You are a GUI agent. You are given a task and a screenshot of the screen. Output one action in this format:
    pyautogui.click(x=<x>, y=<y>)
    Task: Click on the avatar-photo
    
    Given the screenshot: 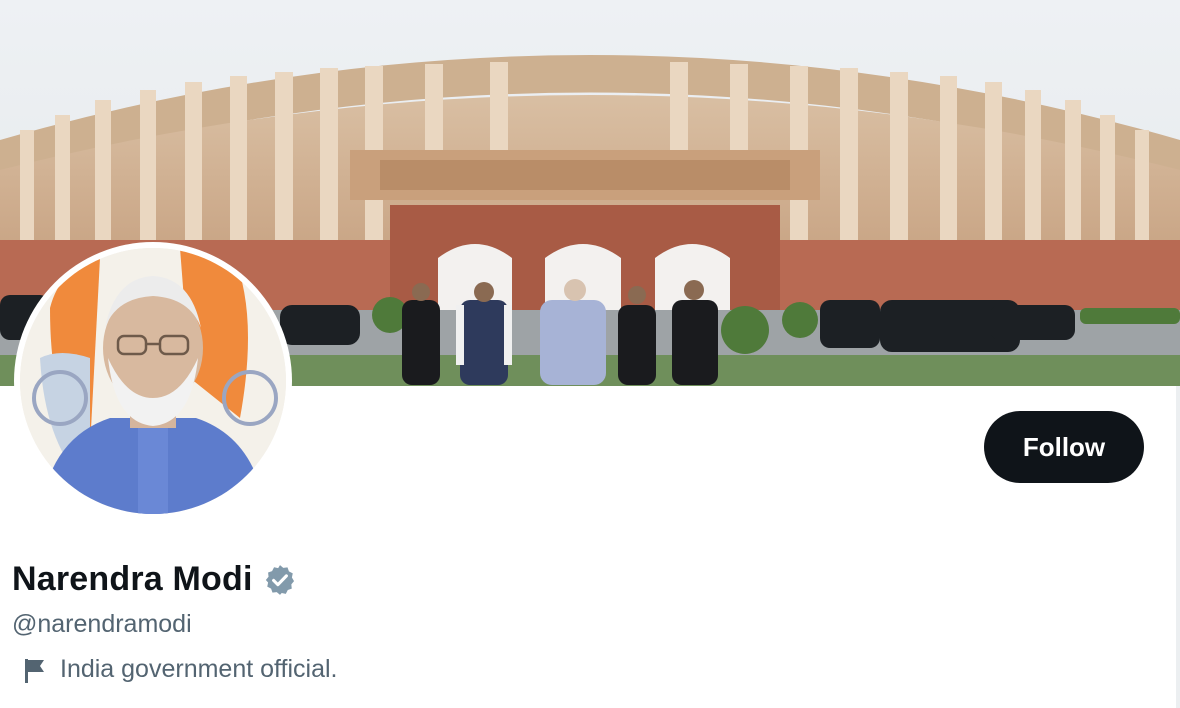 What is the action you would take?
    pyautogui.click(x=153, y=381)
    